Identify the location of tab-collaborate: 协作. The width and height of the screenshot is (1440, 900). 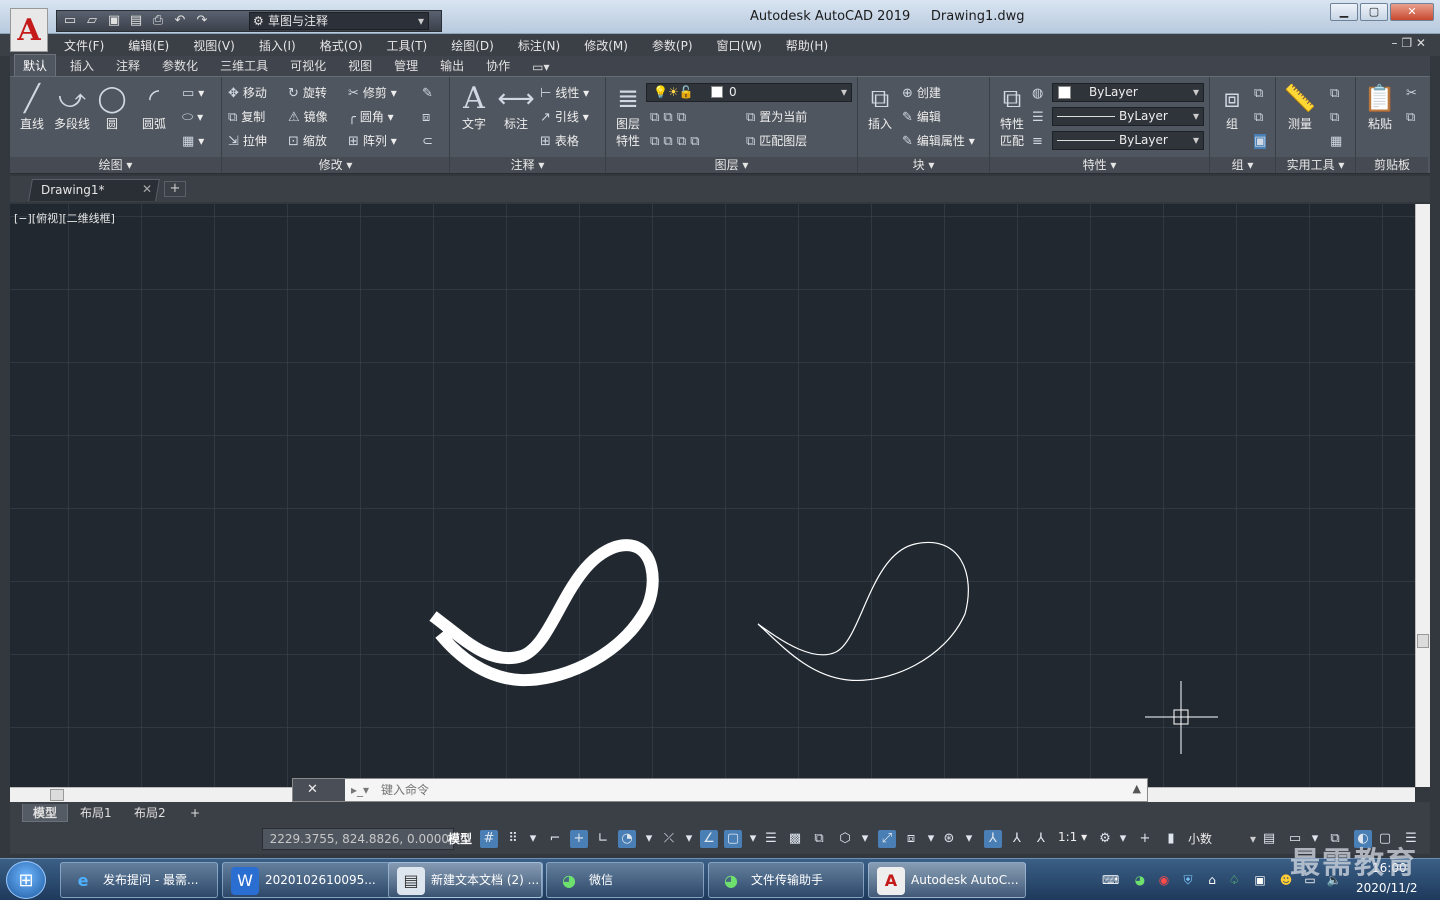
(498, 65).